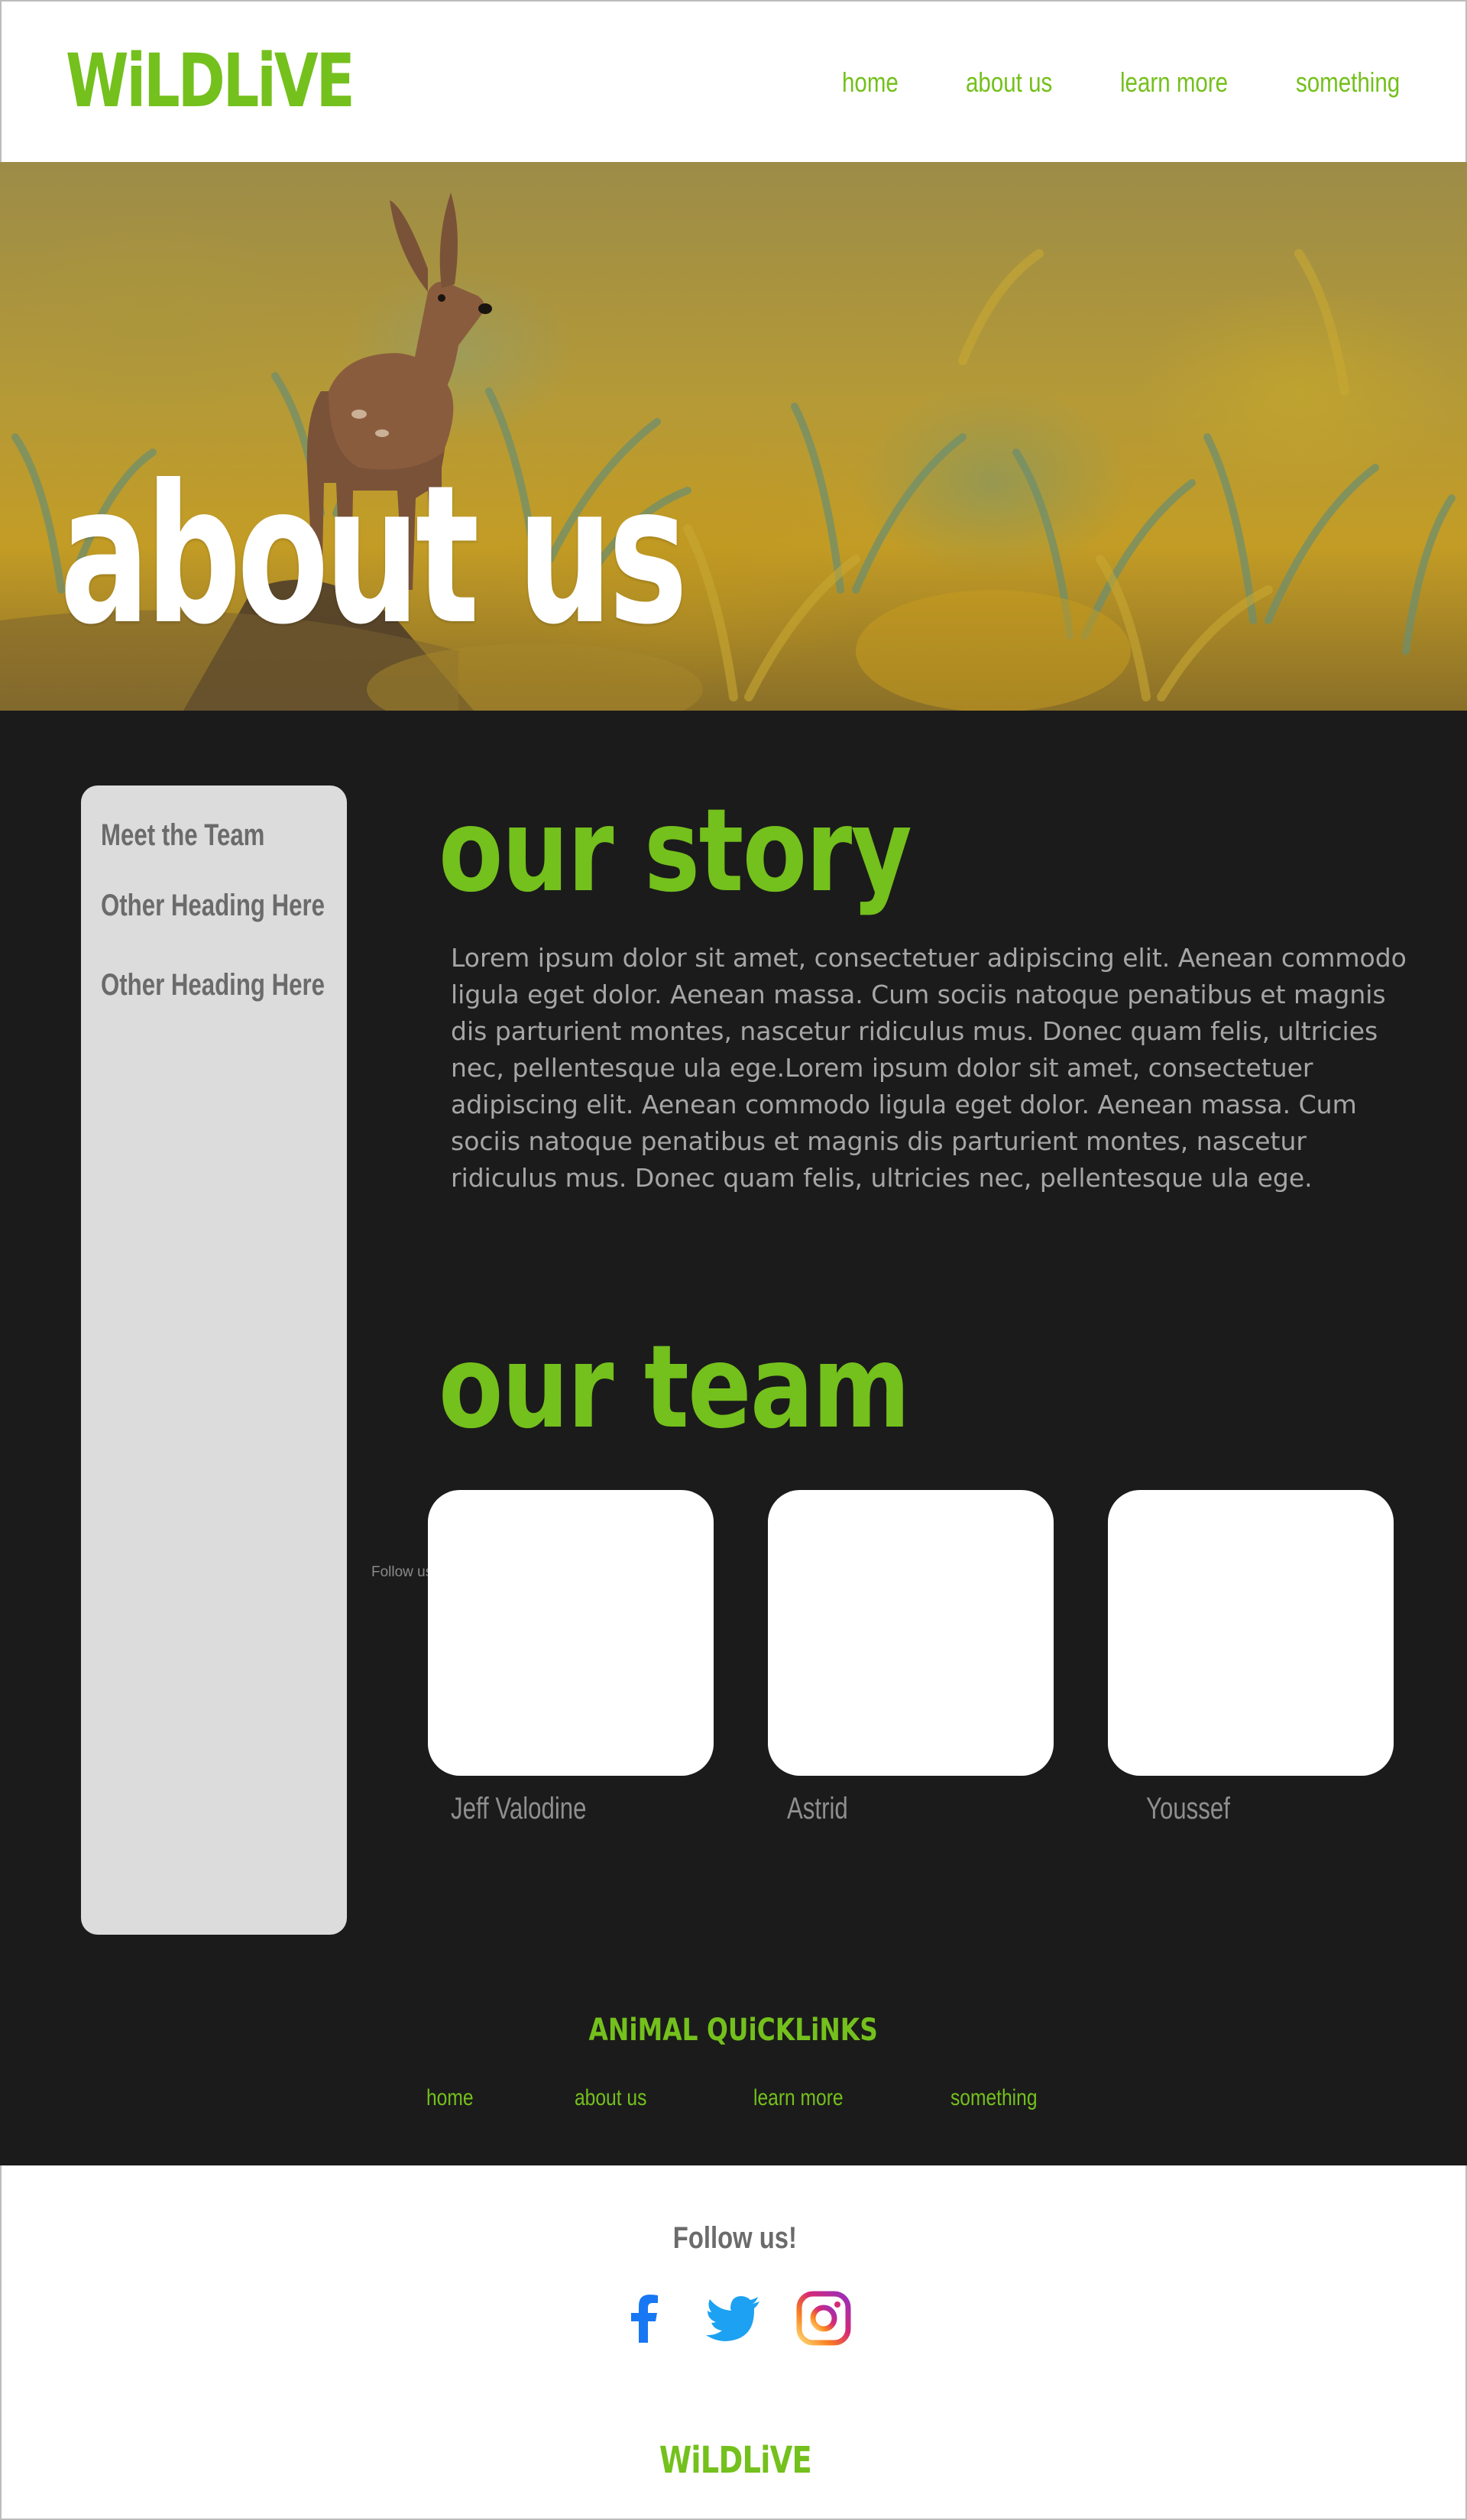 The height and width of the screenshot is (2520, 1467). Describe the element at coordinates (733, 2030) in the screenshot. I see `animal-quicklinks-title: ANiMAL QUiCKLiNKS` at that location.